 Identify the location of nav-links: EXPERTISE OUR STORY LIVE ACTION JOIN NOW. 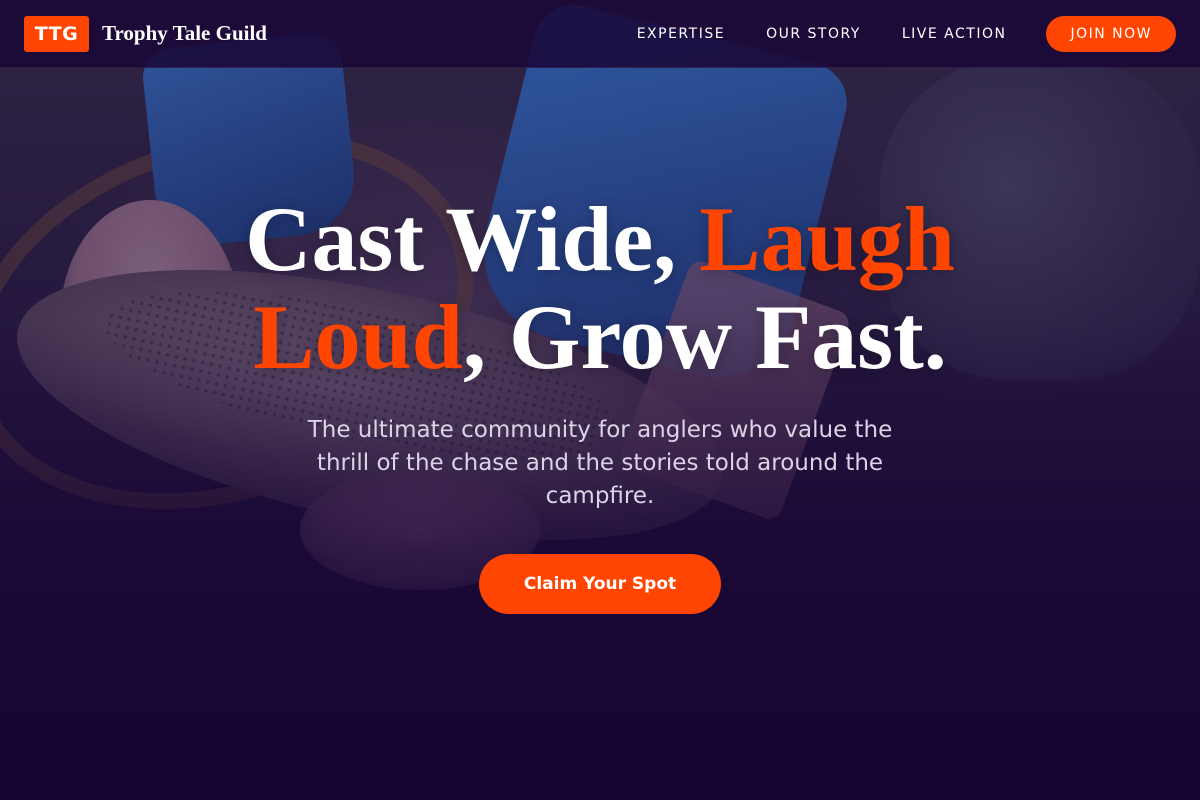
(906, 33).